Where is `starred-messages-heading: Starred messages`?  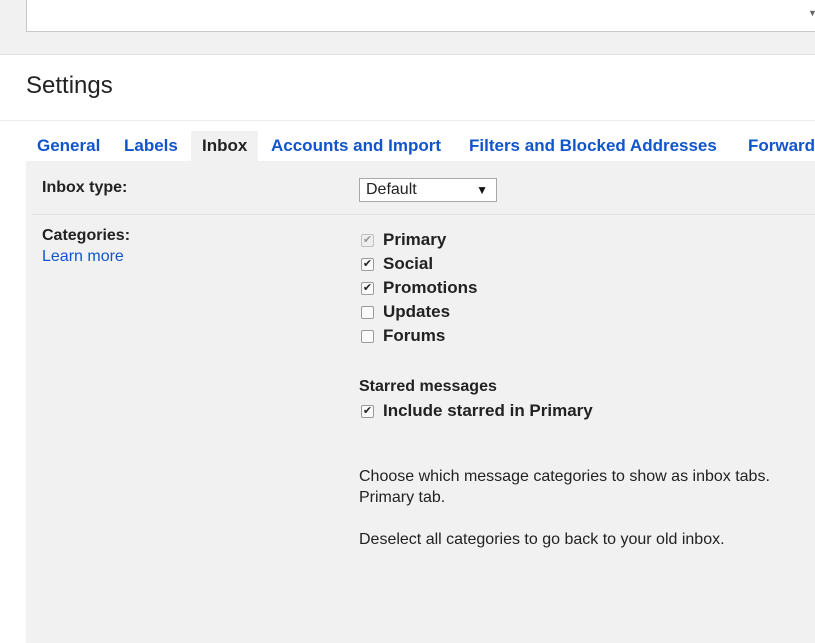
starred-messages-heading: Starred messages is located at coordinates (428, 386).